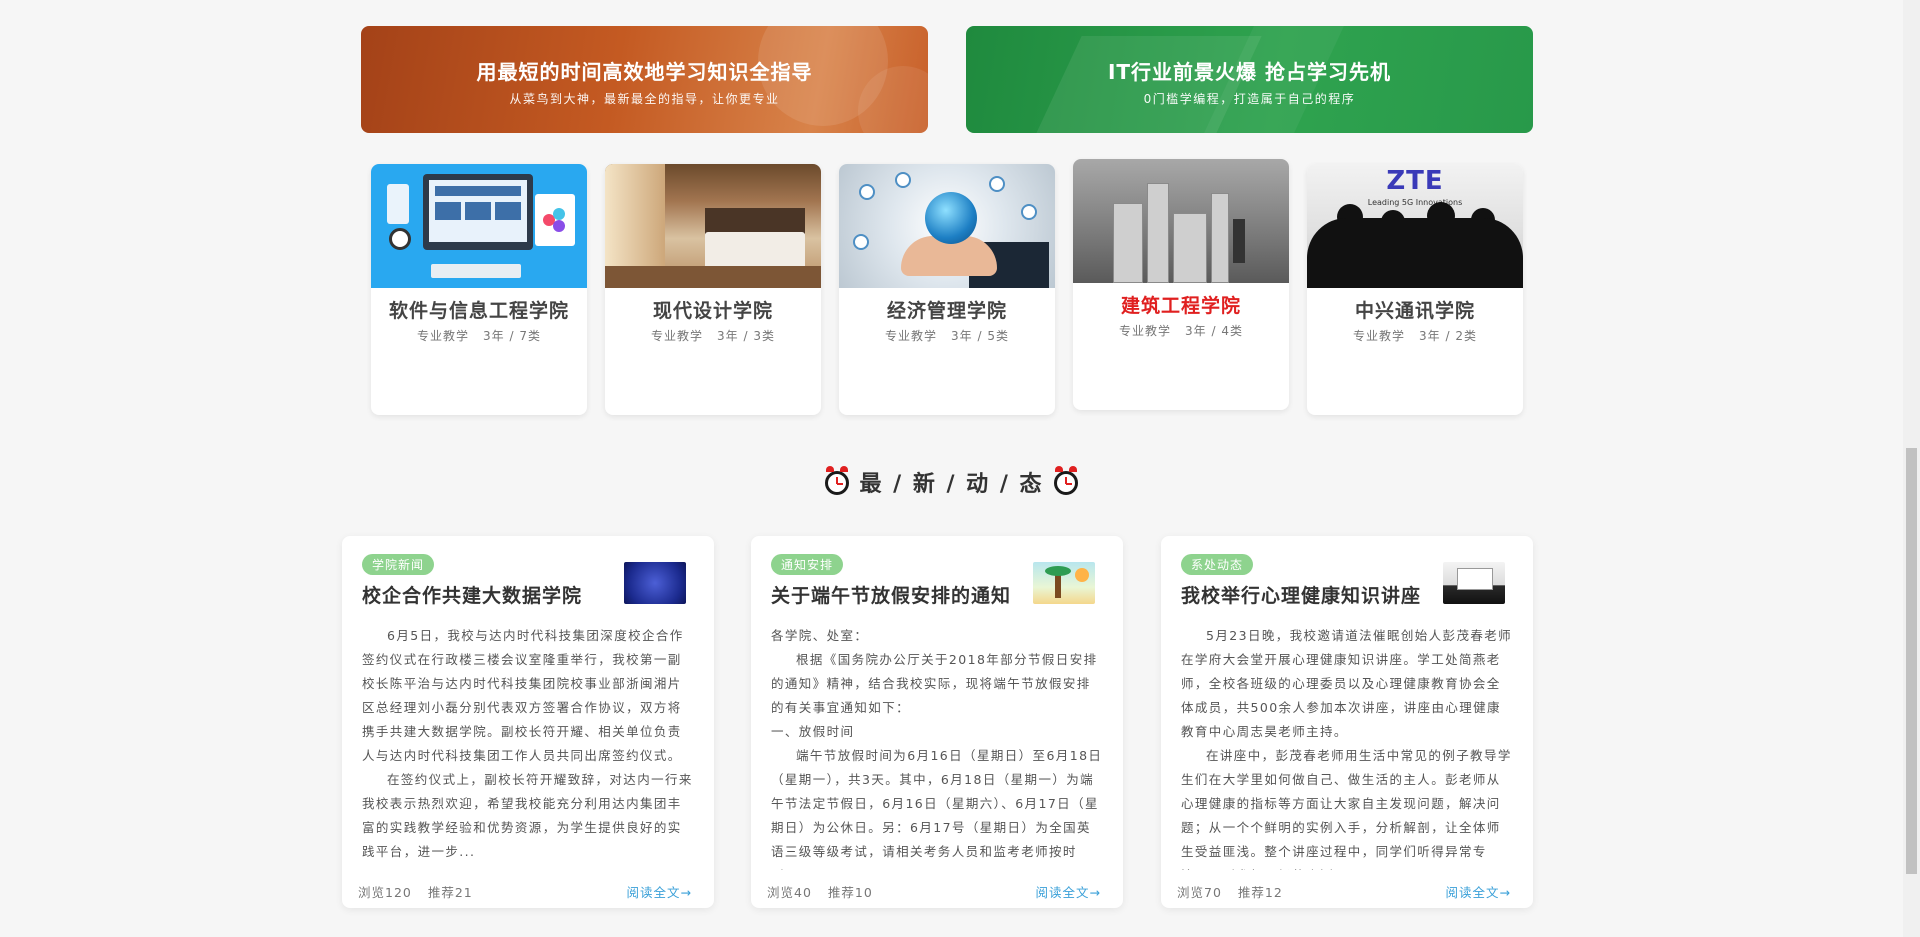  What do you see at coordinates (1448, 336) in the screenshot?
I see `college-stats: 3年 / 2类` at bounding box center [1448, 336].